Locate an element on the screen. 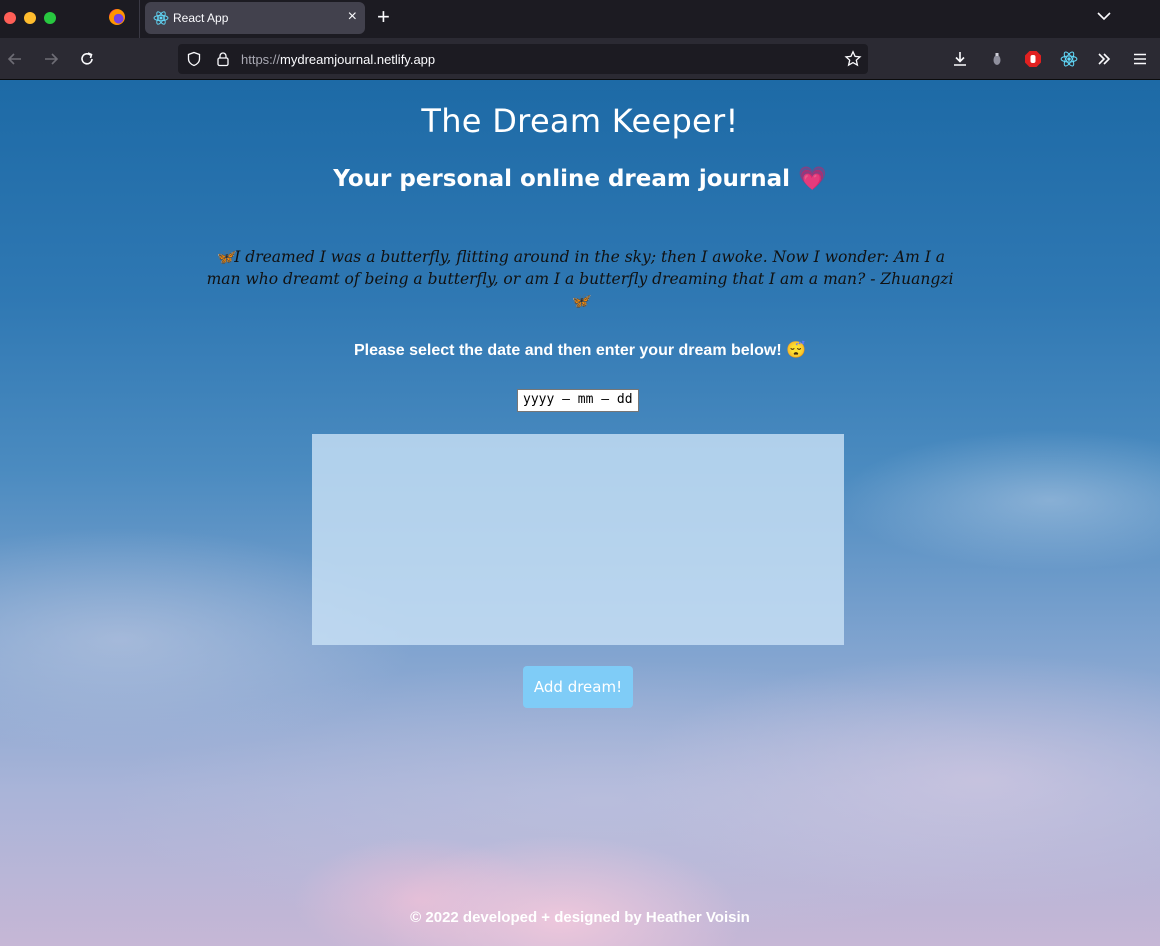  react-devtools-button is located at coordinates (1069, 59).